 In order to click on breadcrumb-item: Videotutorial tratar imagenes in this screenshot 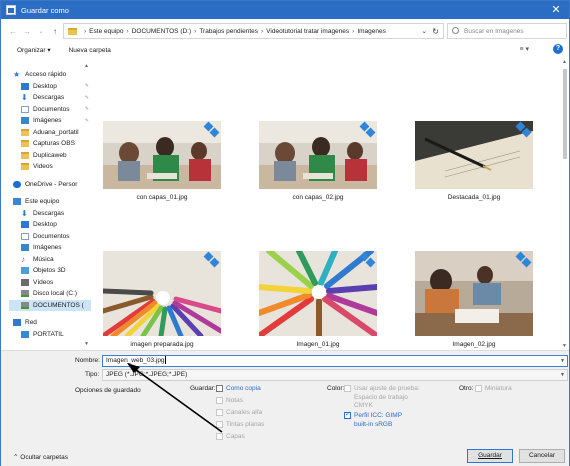, I will do `click(307, 31)`.